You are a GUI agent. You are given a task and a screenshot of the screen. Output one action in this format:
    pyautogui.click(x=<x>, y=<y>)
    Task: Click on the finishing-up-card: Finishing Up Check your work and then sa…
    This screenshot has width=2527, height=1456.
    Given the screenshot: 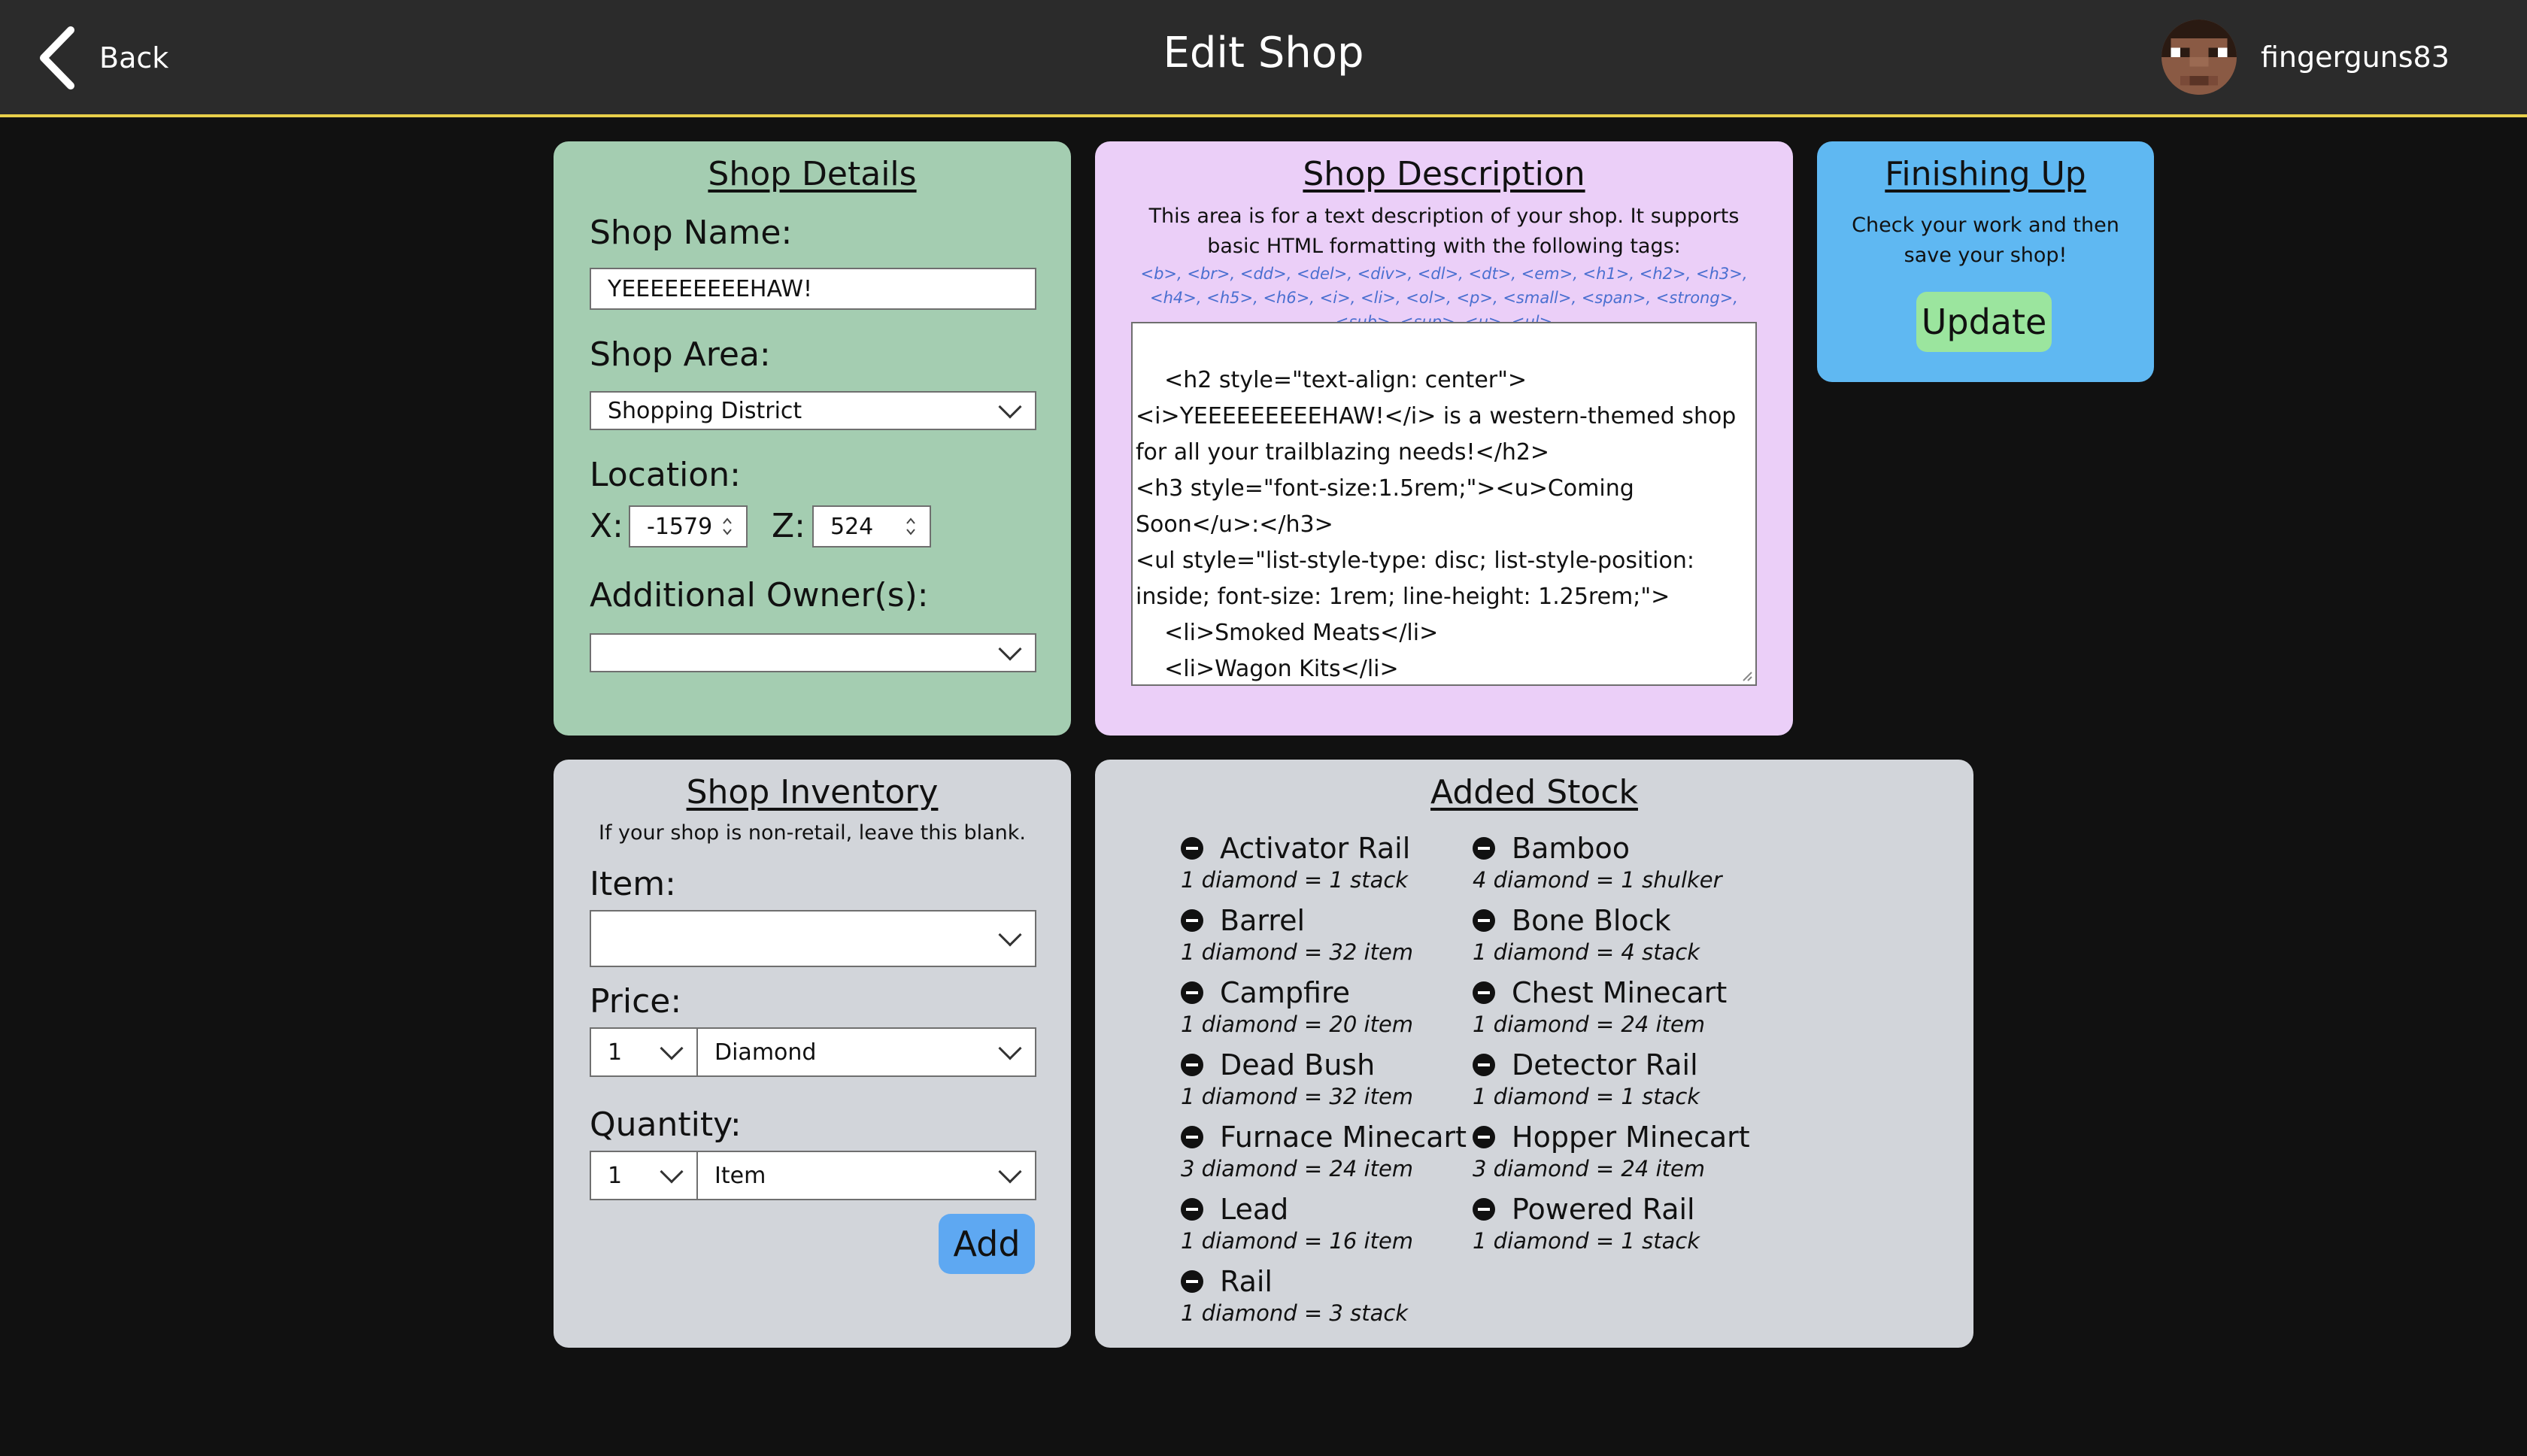 What is the action you would take?
    pyautogui.click(x=1985, y=261)
    